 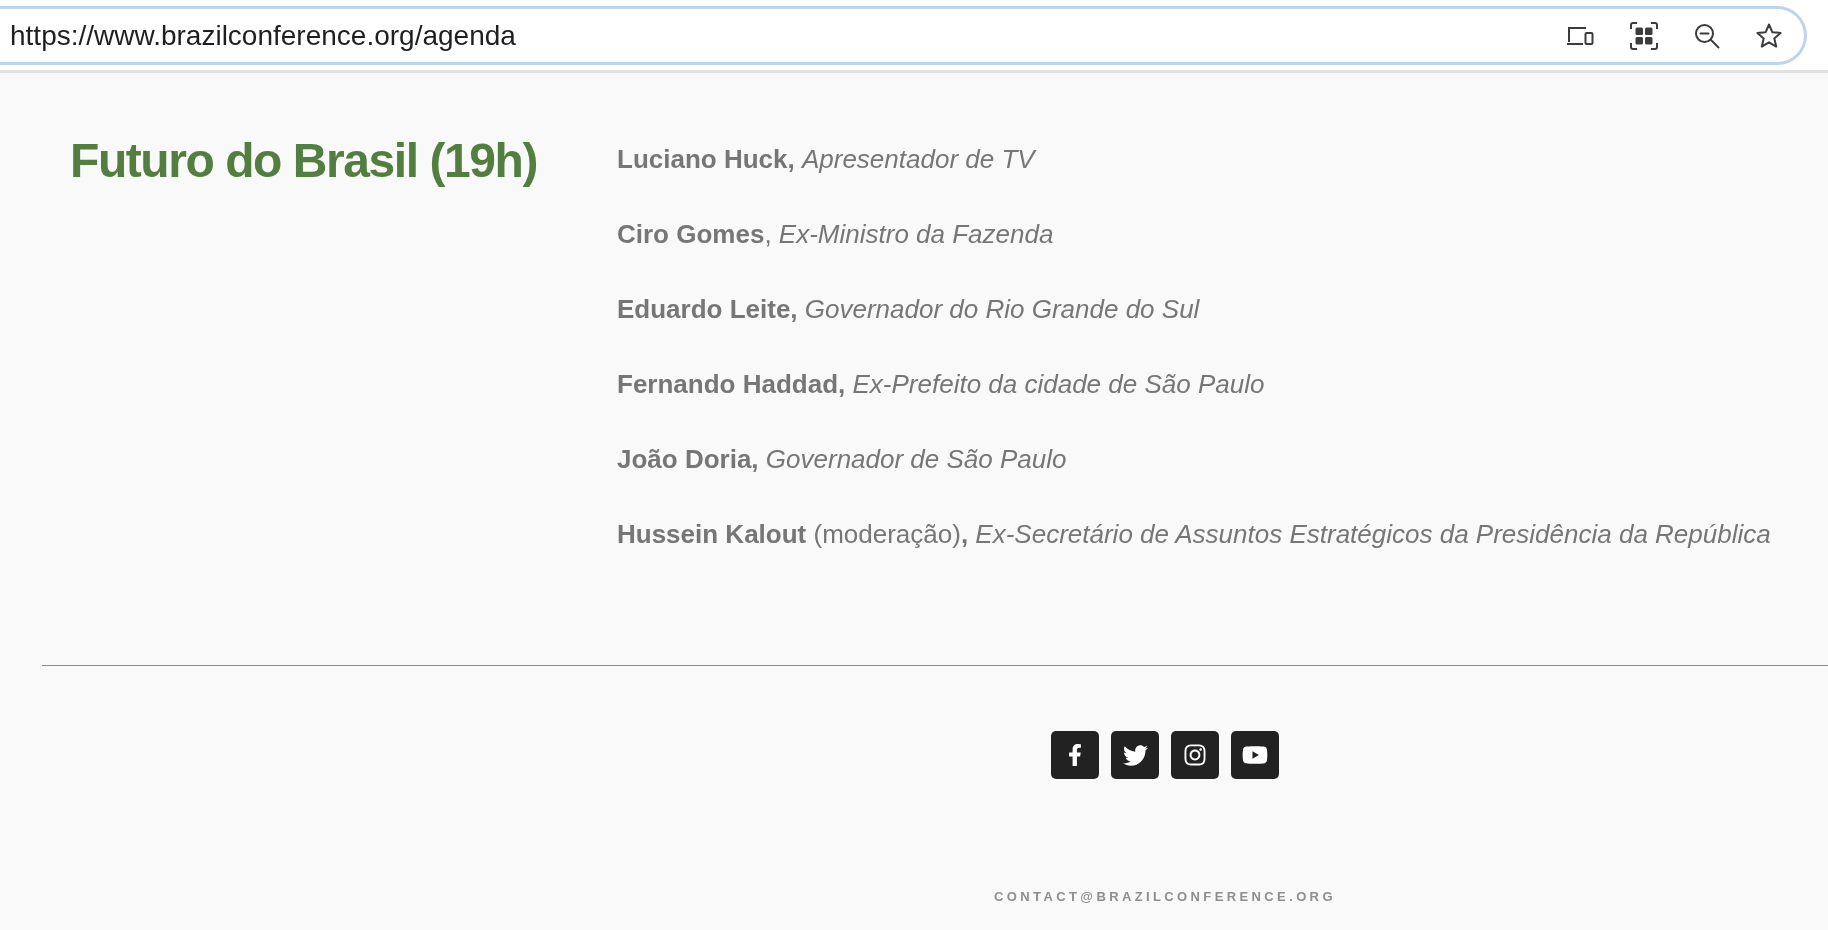 What do you see at coordinates (826, 159) in the screenshot?
I see `speaker-line: Luciano Huck, Apresentador de TV` at bounding box center [826, 159].